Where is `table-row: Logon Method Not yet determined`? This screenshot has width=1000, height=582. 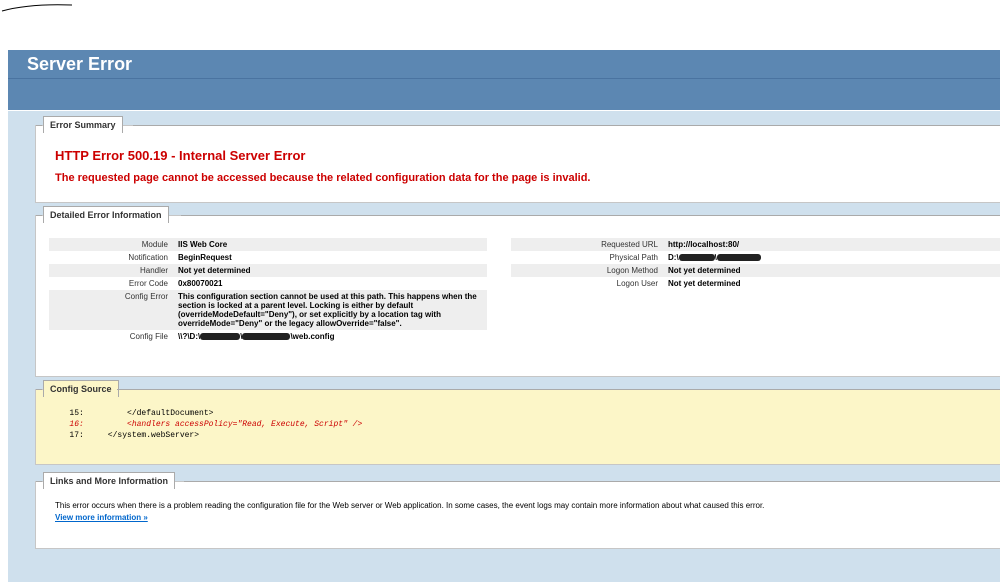 table-row: Logon Method Not yet determined is located at coordinates (755, 270).